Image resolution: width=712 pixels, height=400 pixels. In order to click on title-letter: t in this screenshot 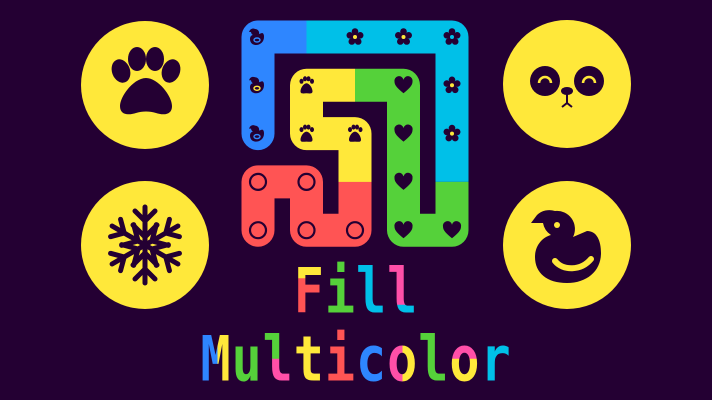, I will do `click(309, 359)`.